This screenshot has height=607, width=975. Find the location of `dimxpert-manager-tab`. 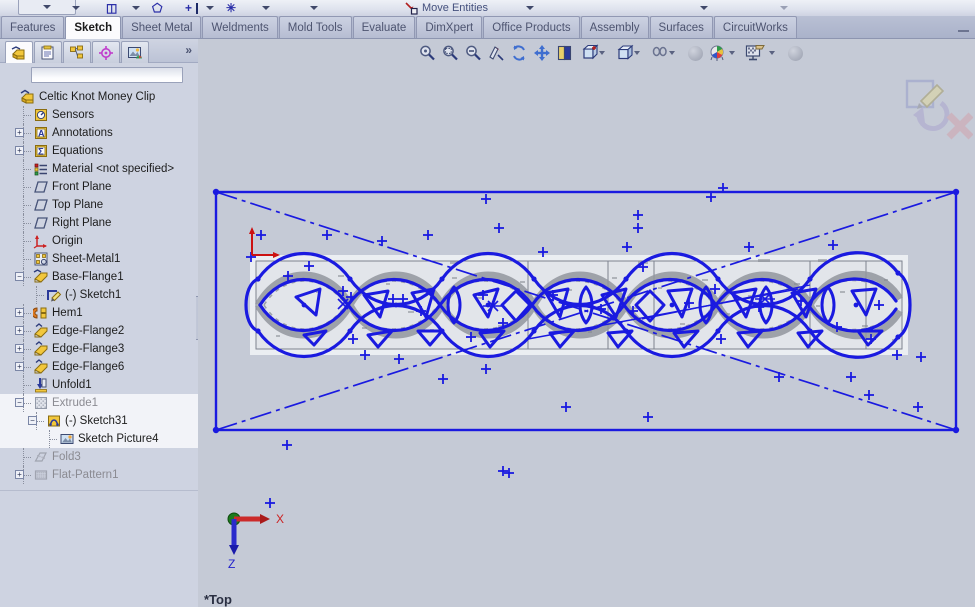

dimxpert-manager-tab is located at coordinates (106, 52).